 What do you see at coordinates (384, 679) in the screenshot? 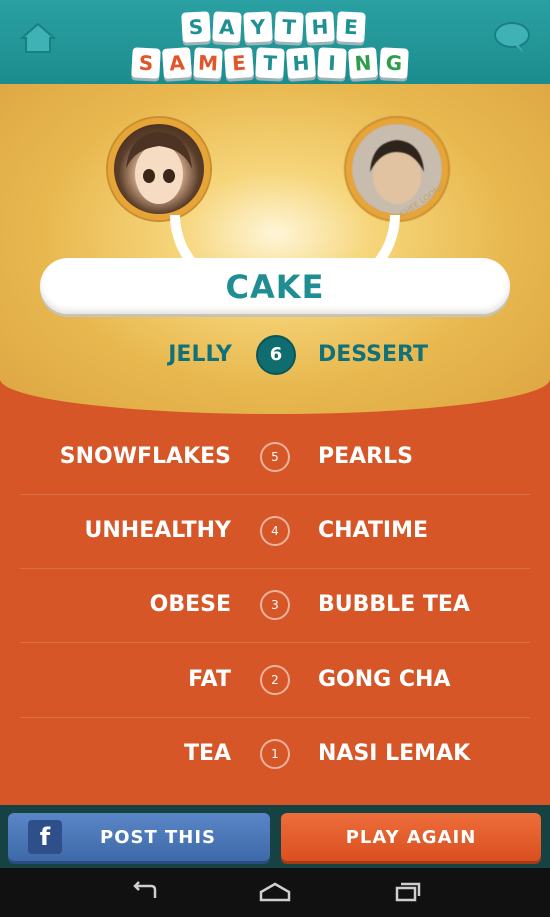
I see `history-right-word: GONG CHA` at bounding box center [384, 679].